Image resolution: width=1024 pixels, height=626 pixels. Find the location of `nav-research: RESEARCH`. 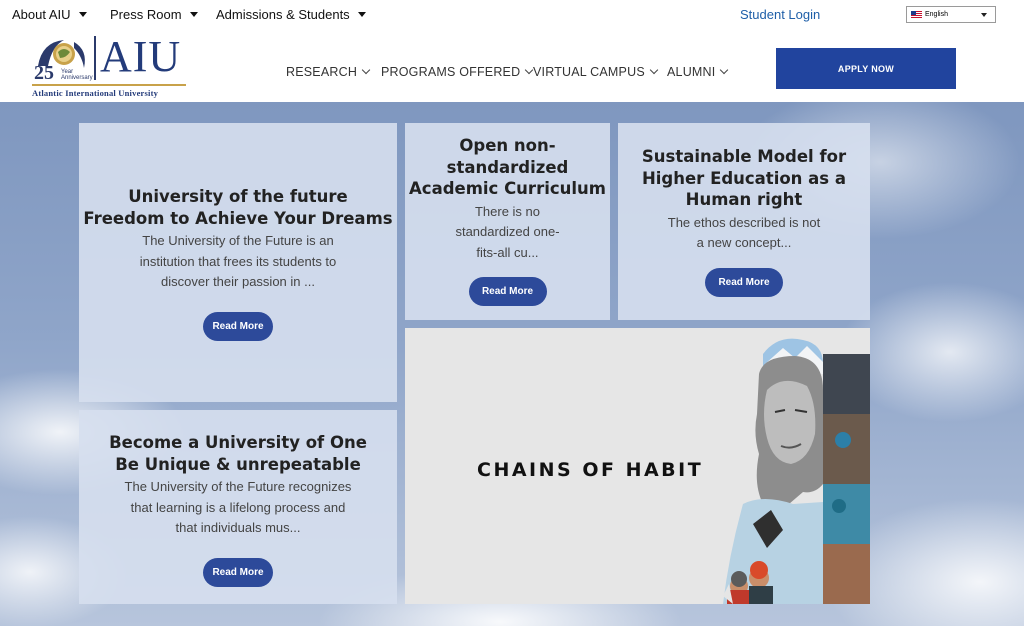

nav-research: RESEARCH is located at coordinates (328, 72).